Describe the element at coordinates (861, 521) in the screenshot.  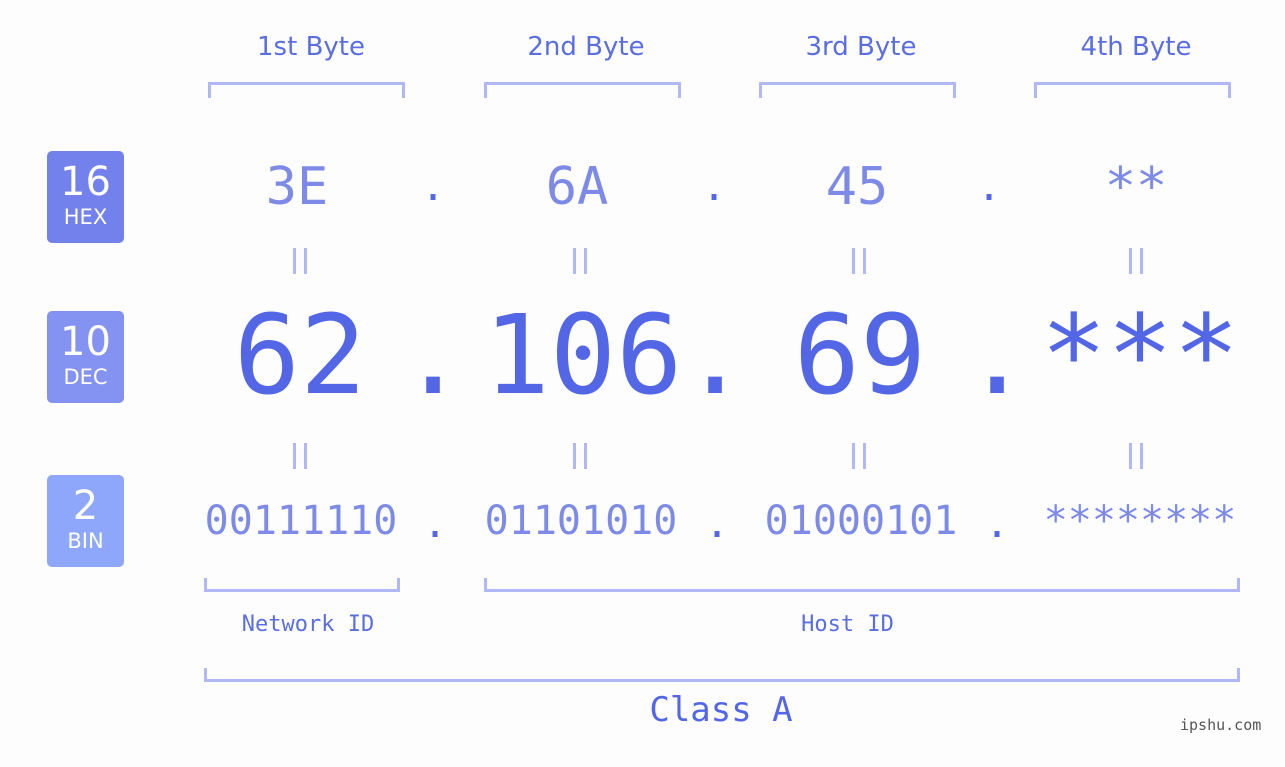
I see `bin-byte-3: 01000101` at that location.